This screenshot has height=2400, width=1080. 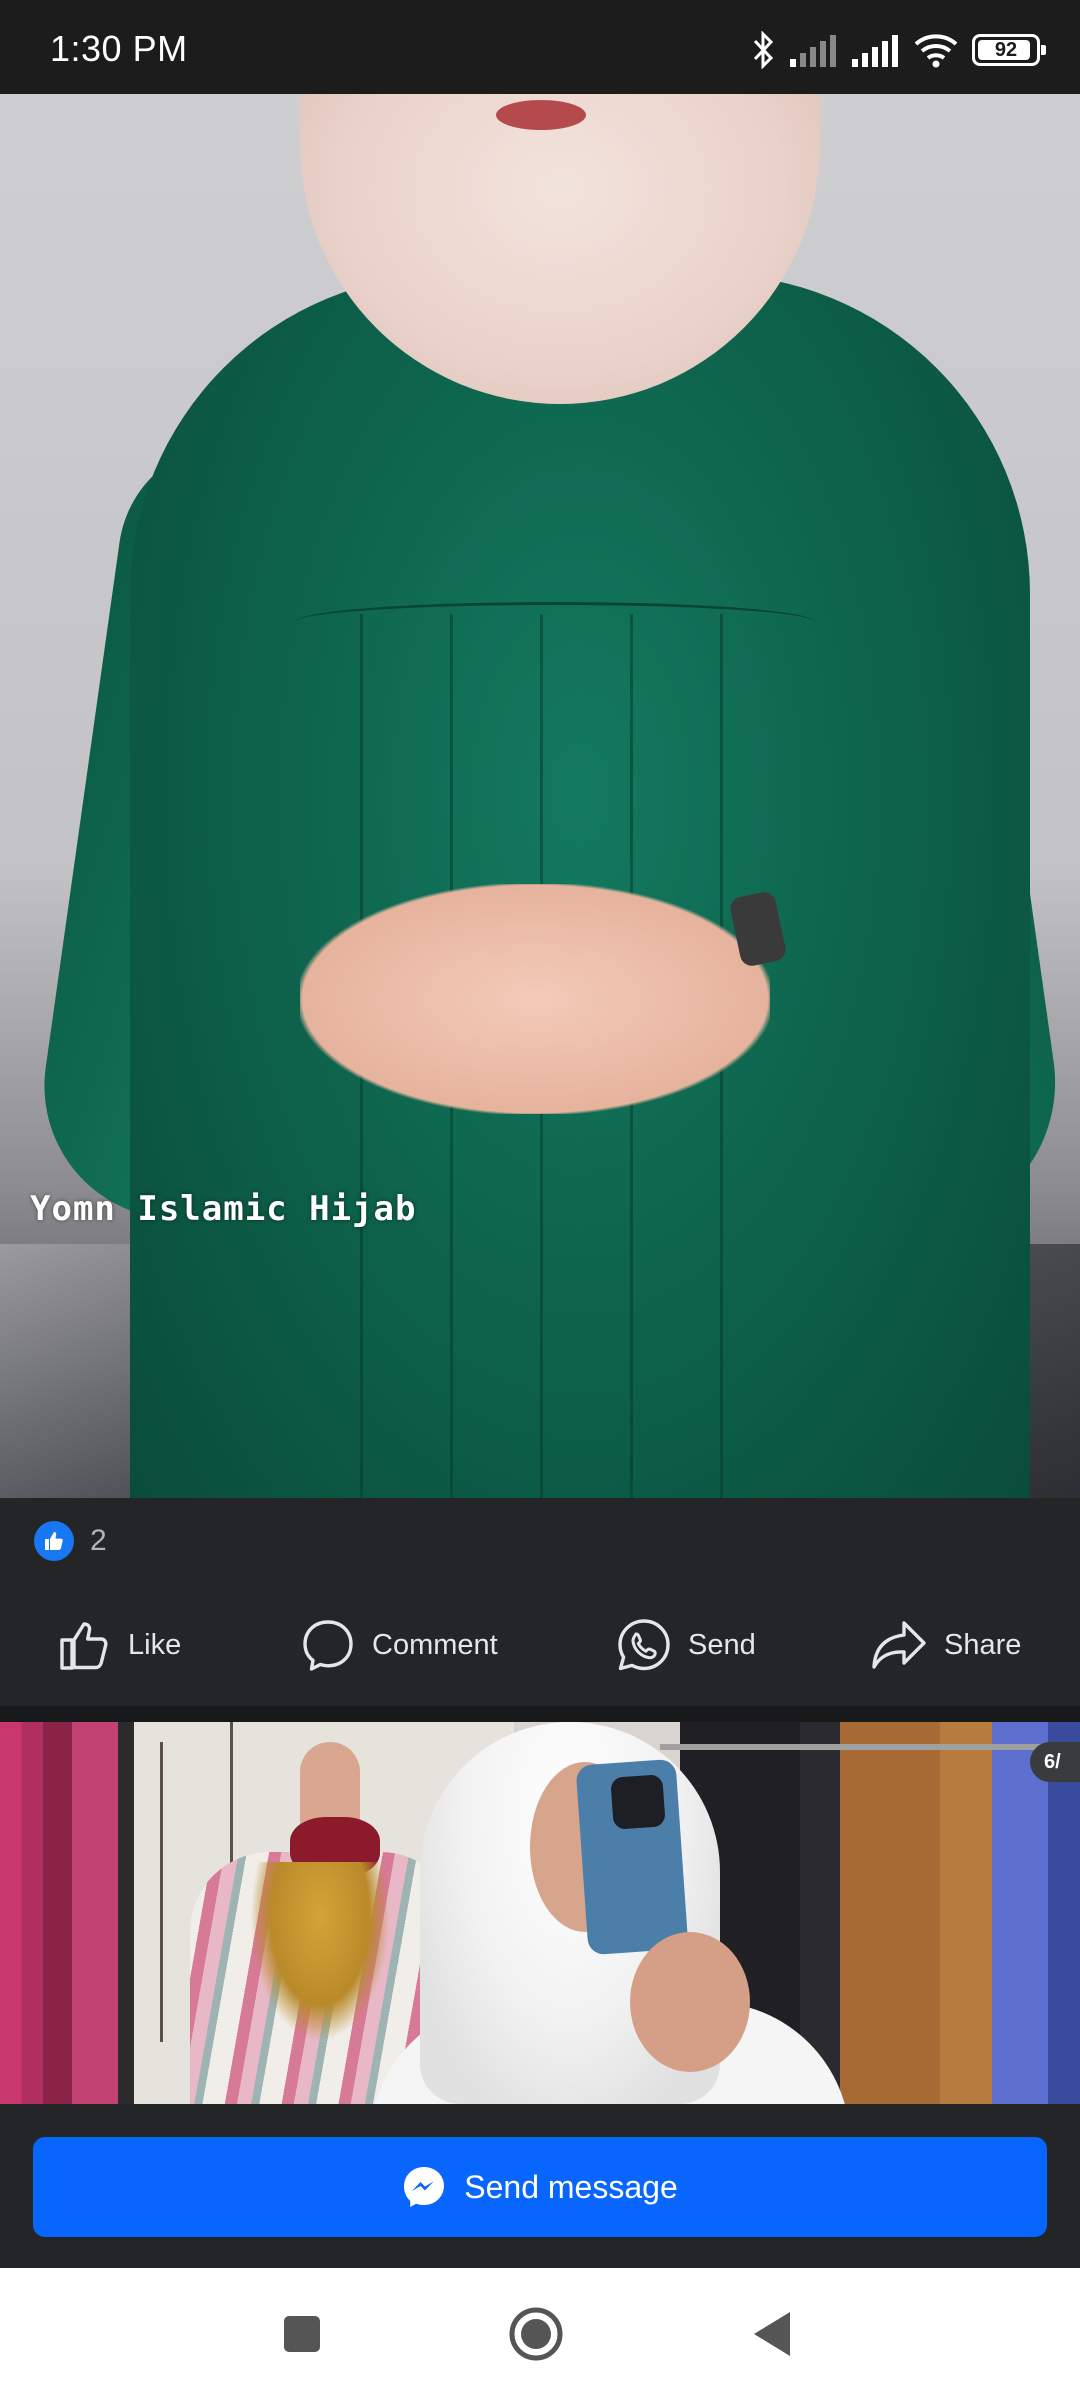 I want to click on home-icon, so click(x=536, y=2334).